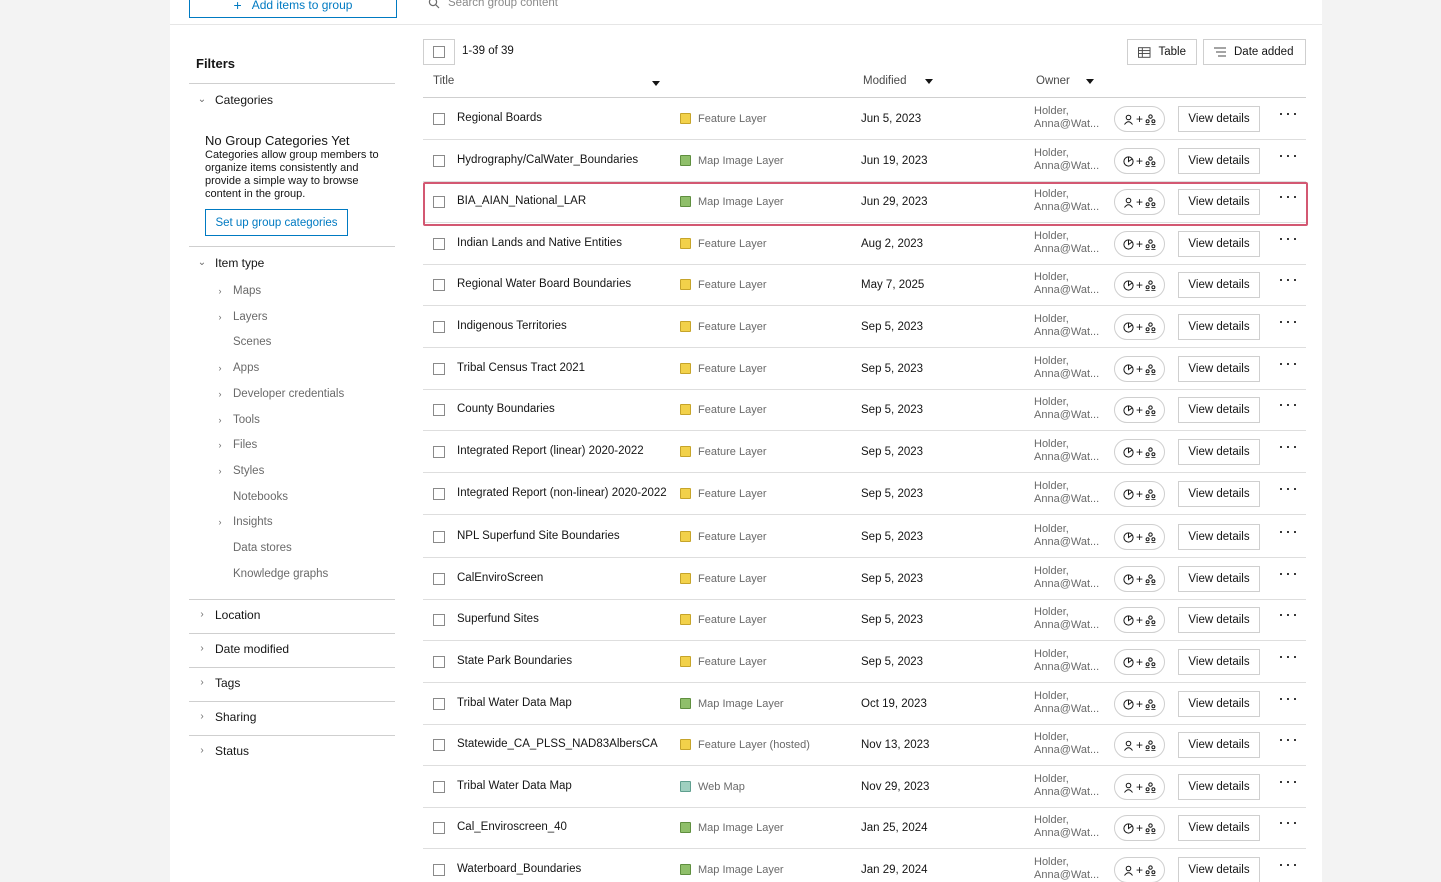 The image size is (1441, 882). What do you see at coordinates (243, 342) in the screenshot?
I see `item-type-scenes: Scenes` at bounding box center [243, 342].